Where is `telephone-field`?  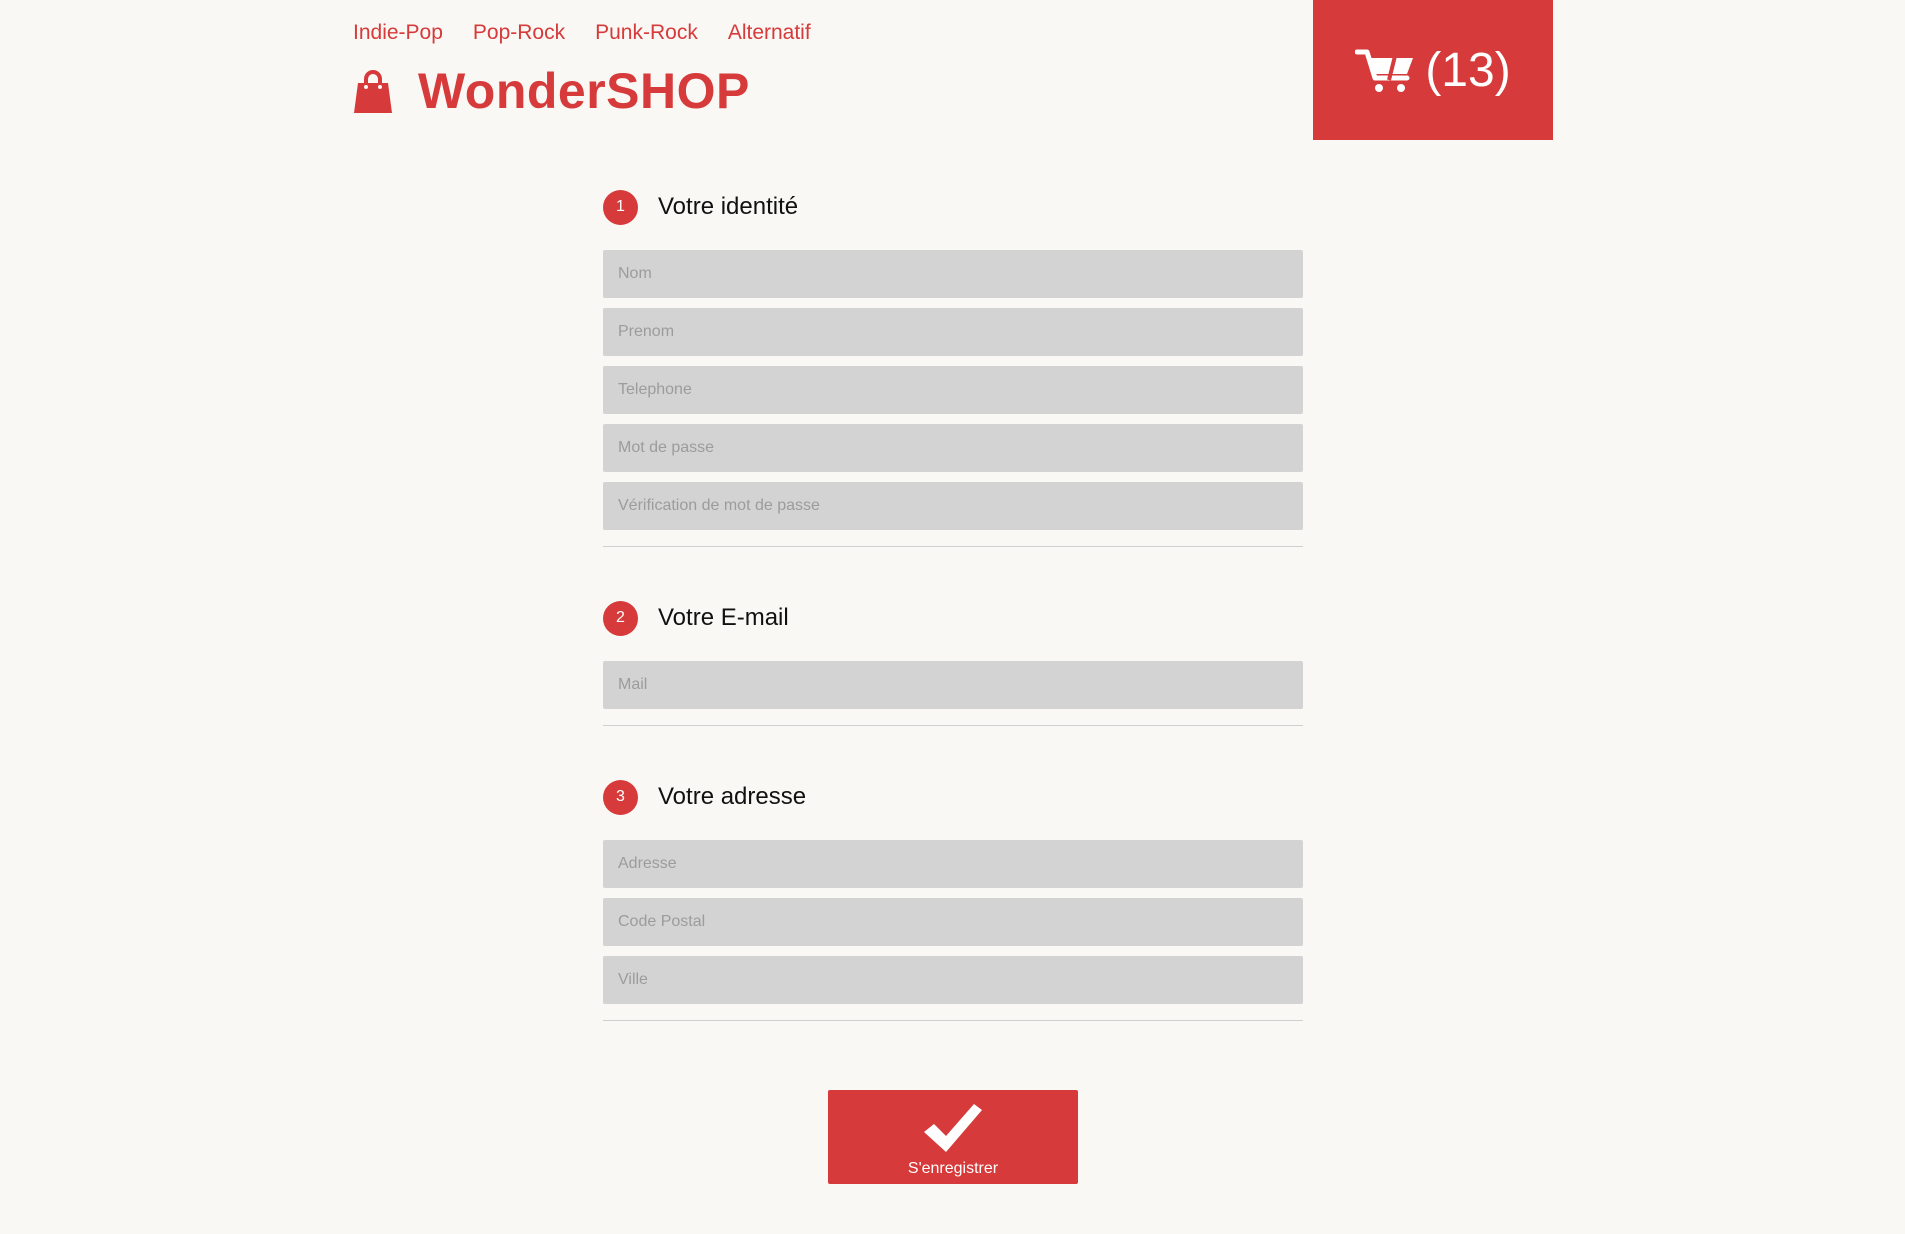 telephone-field is located at coordinates (953, 390).